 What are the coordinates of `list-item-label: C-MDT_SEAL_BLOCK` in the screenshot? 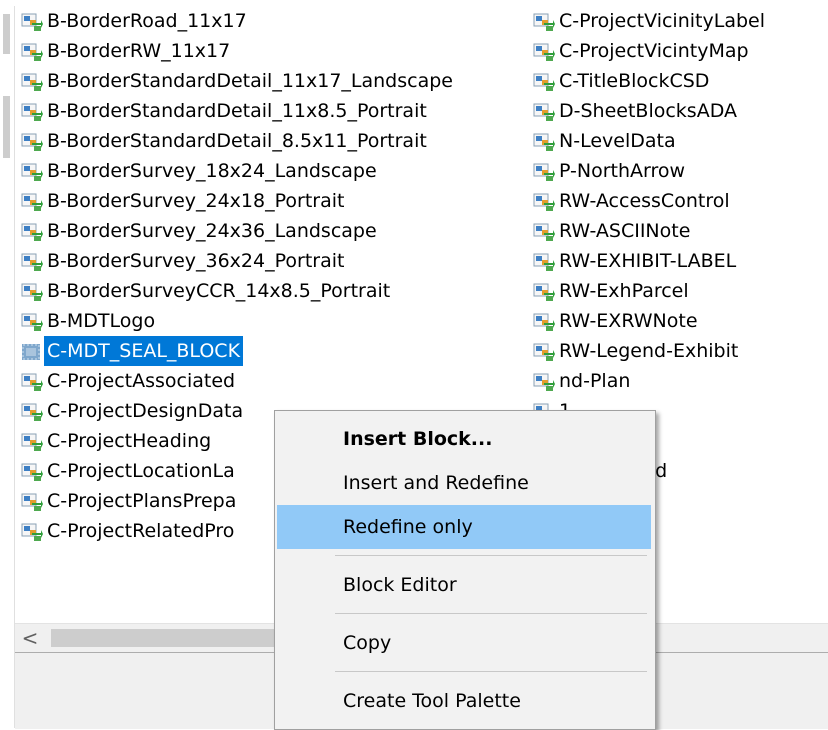 It's located at (144, 351).